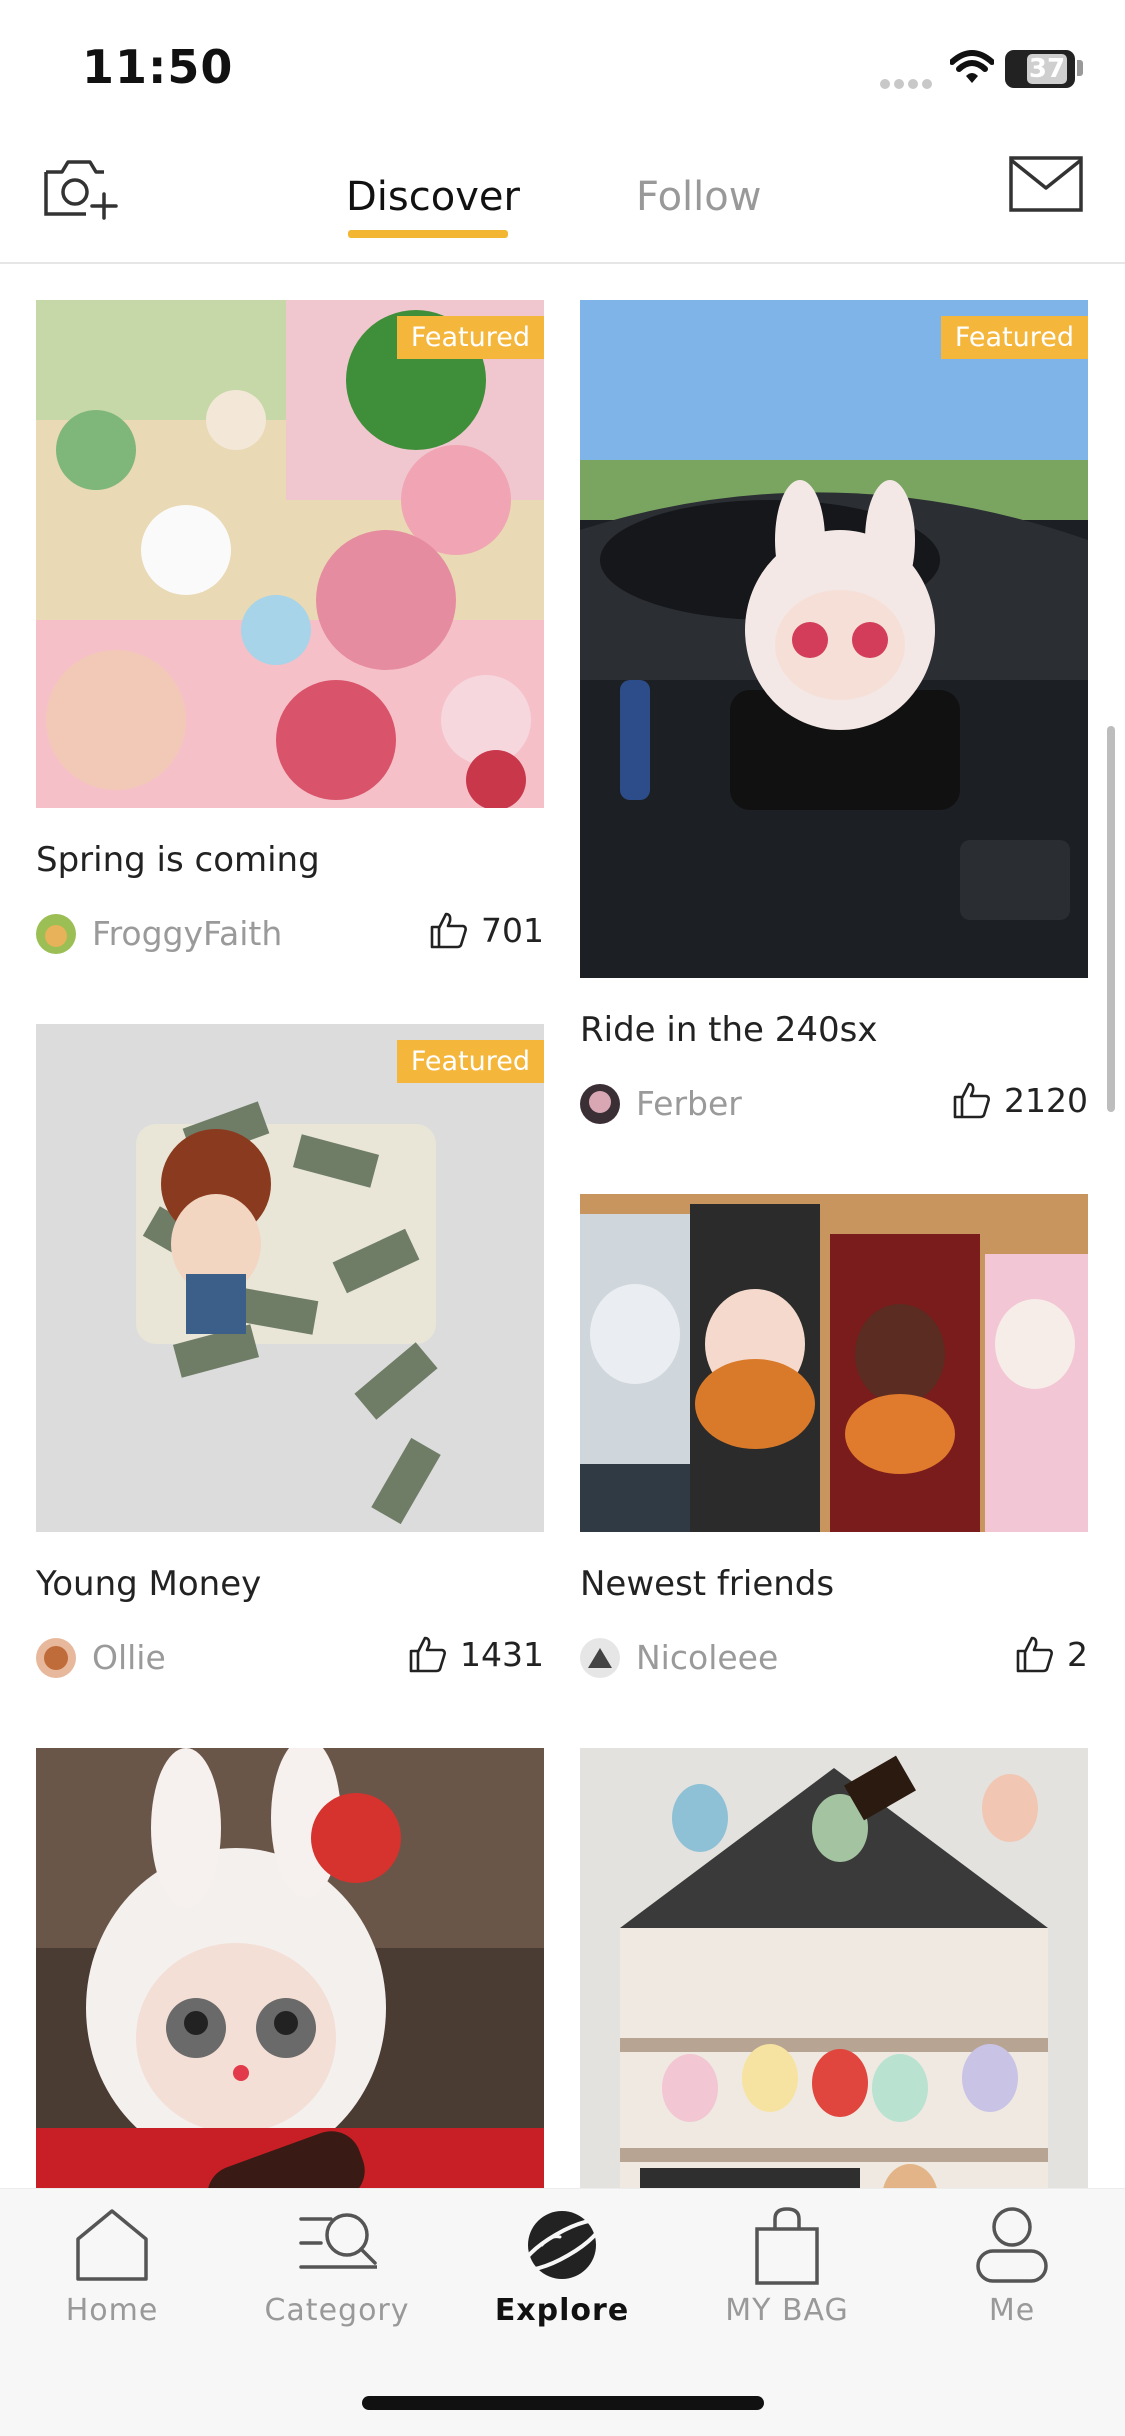 The width and height of the screenshot is (1125, 2436). Describe the element at coordinates (1012, 2245) in the screenshot. I see `person-icon` at that location.